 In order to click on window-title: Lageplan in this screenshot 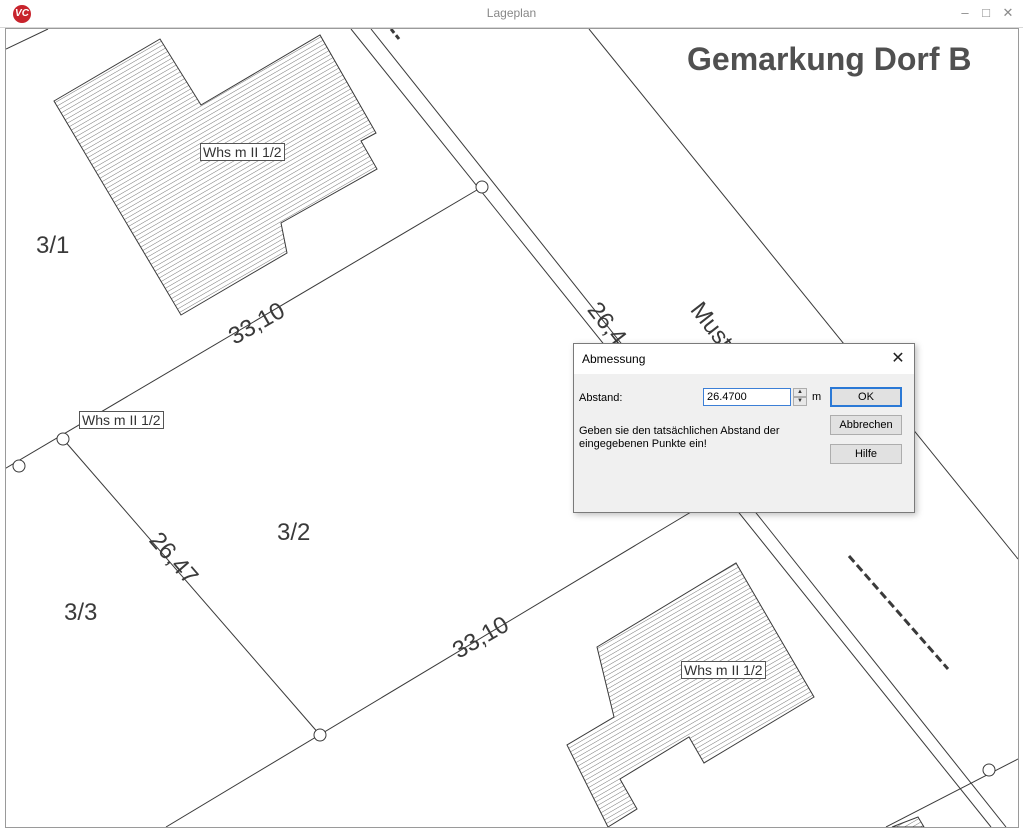, I will do `click(511, 13)`.